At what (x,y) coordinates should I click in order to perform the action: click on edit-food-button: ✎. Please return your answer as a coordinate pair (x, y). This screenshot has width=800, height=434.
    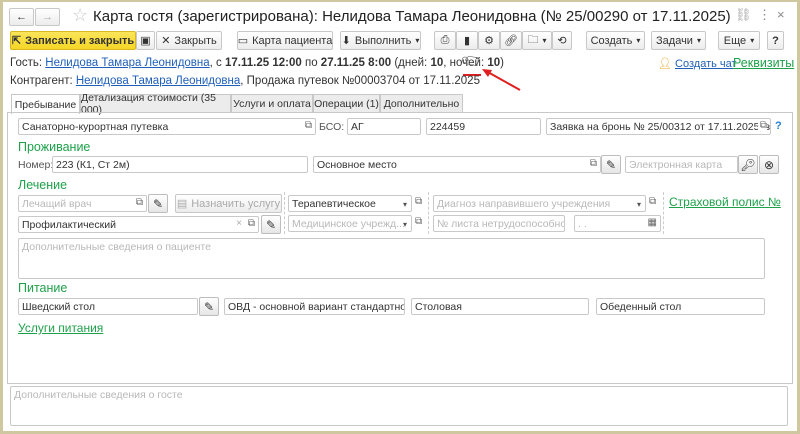
    Looking at the image, I should click on (209, 306).